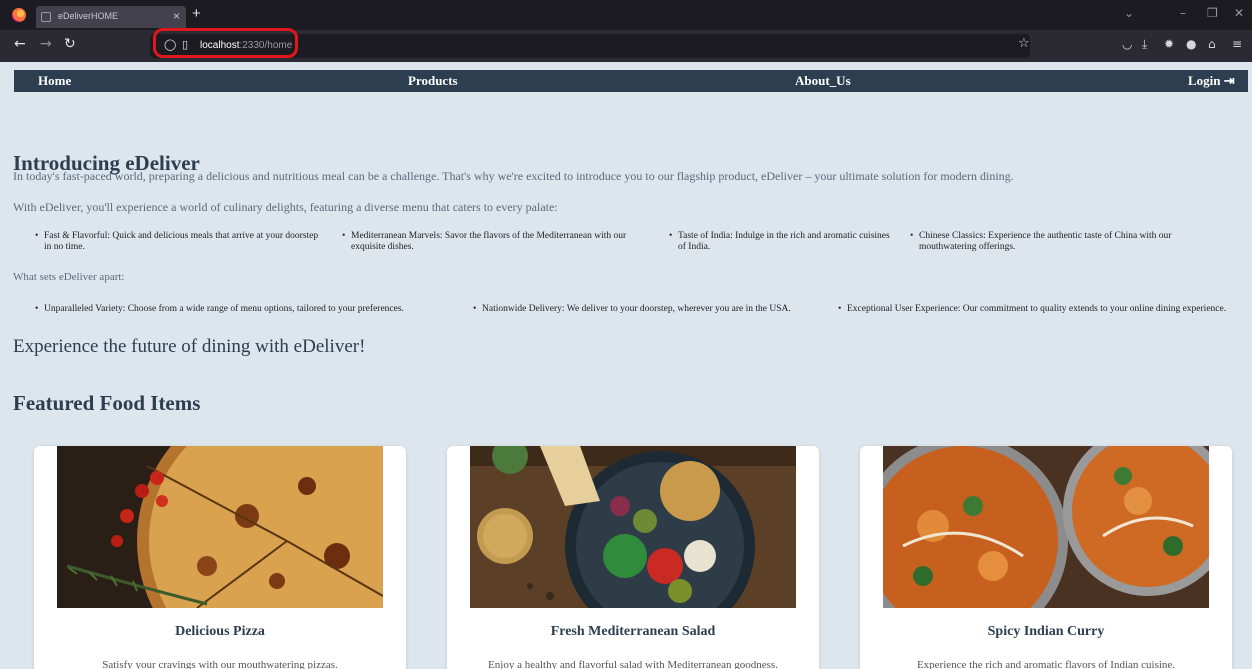 The height and width of the screenshot is (669, 1252). What do you see at coordinates (19, 15) in the screenshot?
I see `firefox-logo-icon` at bounding box center [19, 15].